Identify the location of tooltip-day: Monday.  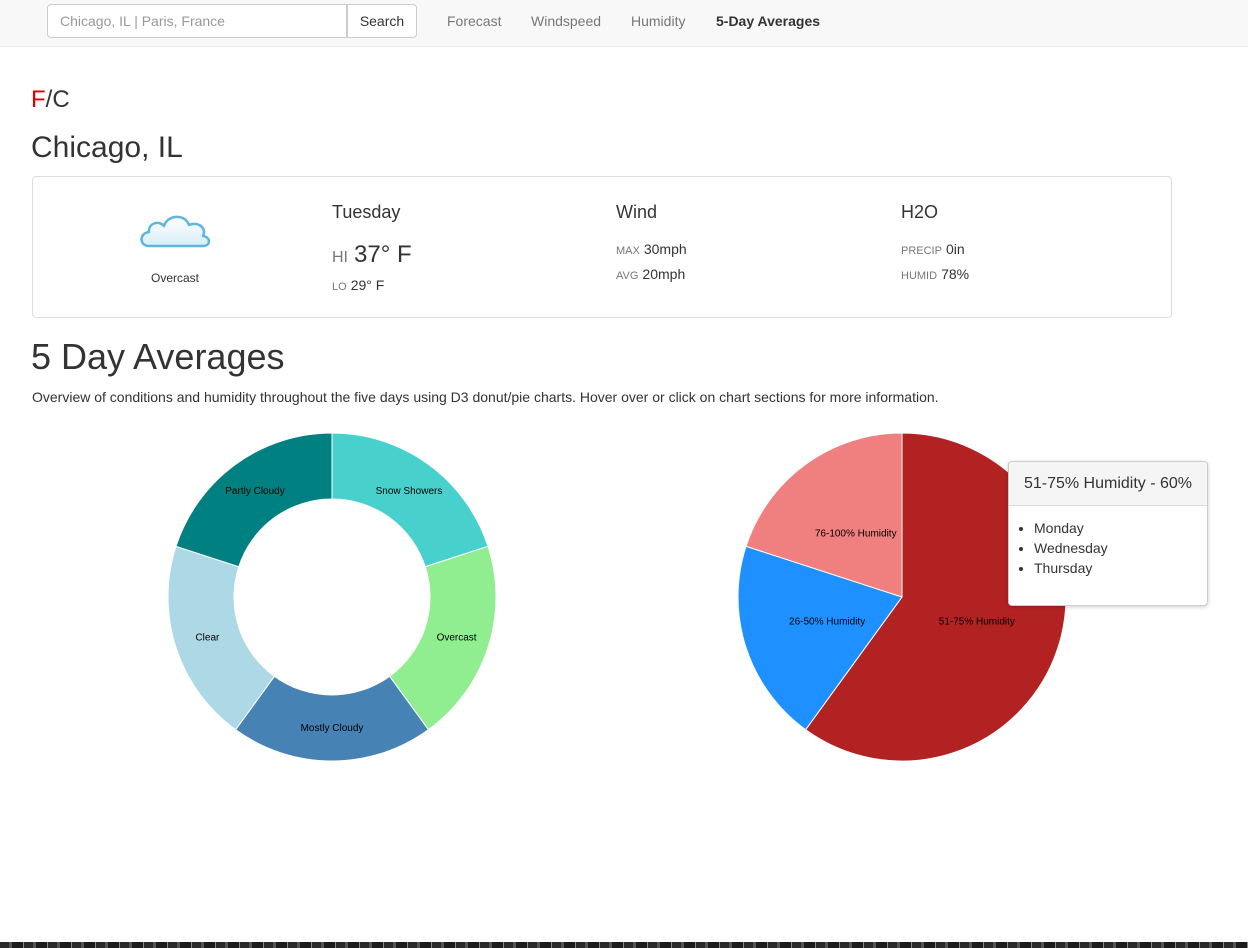
(1120, 528).